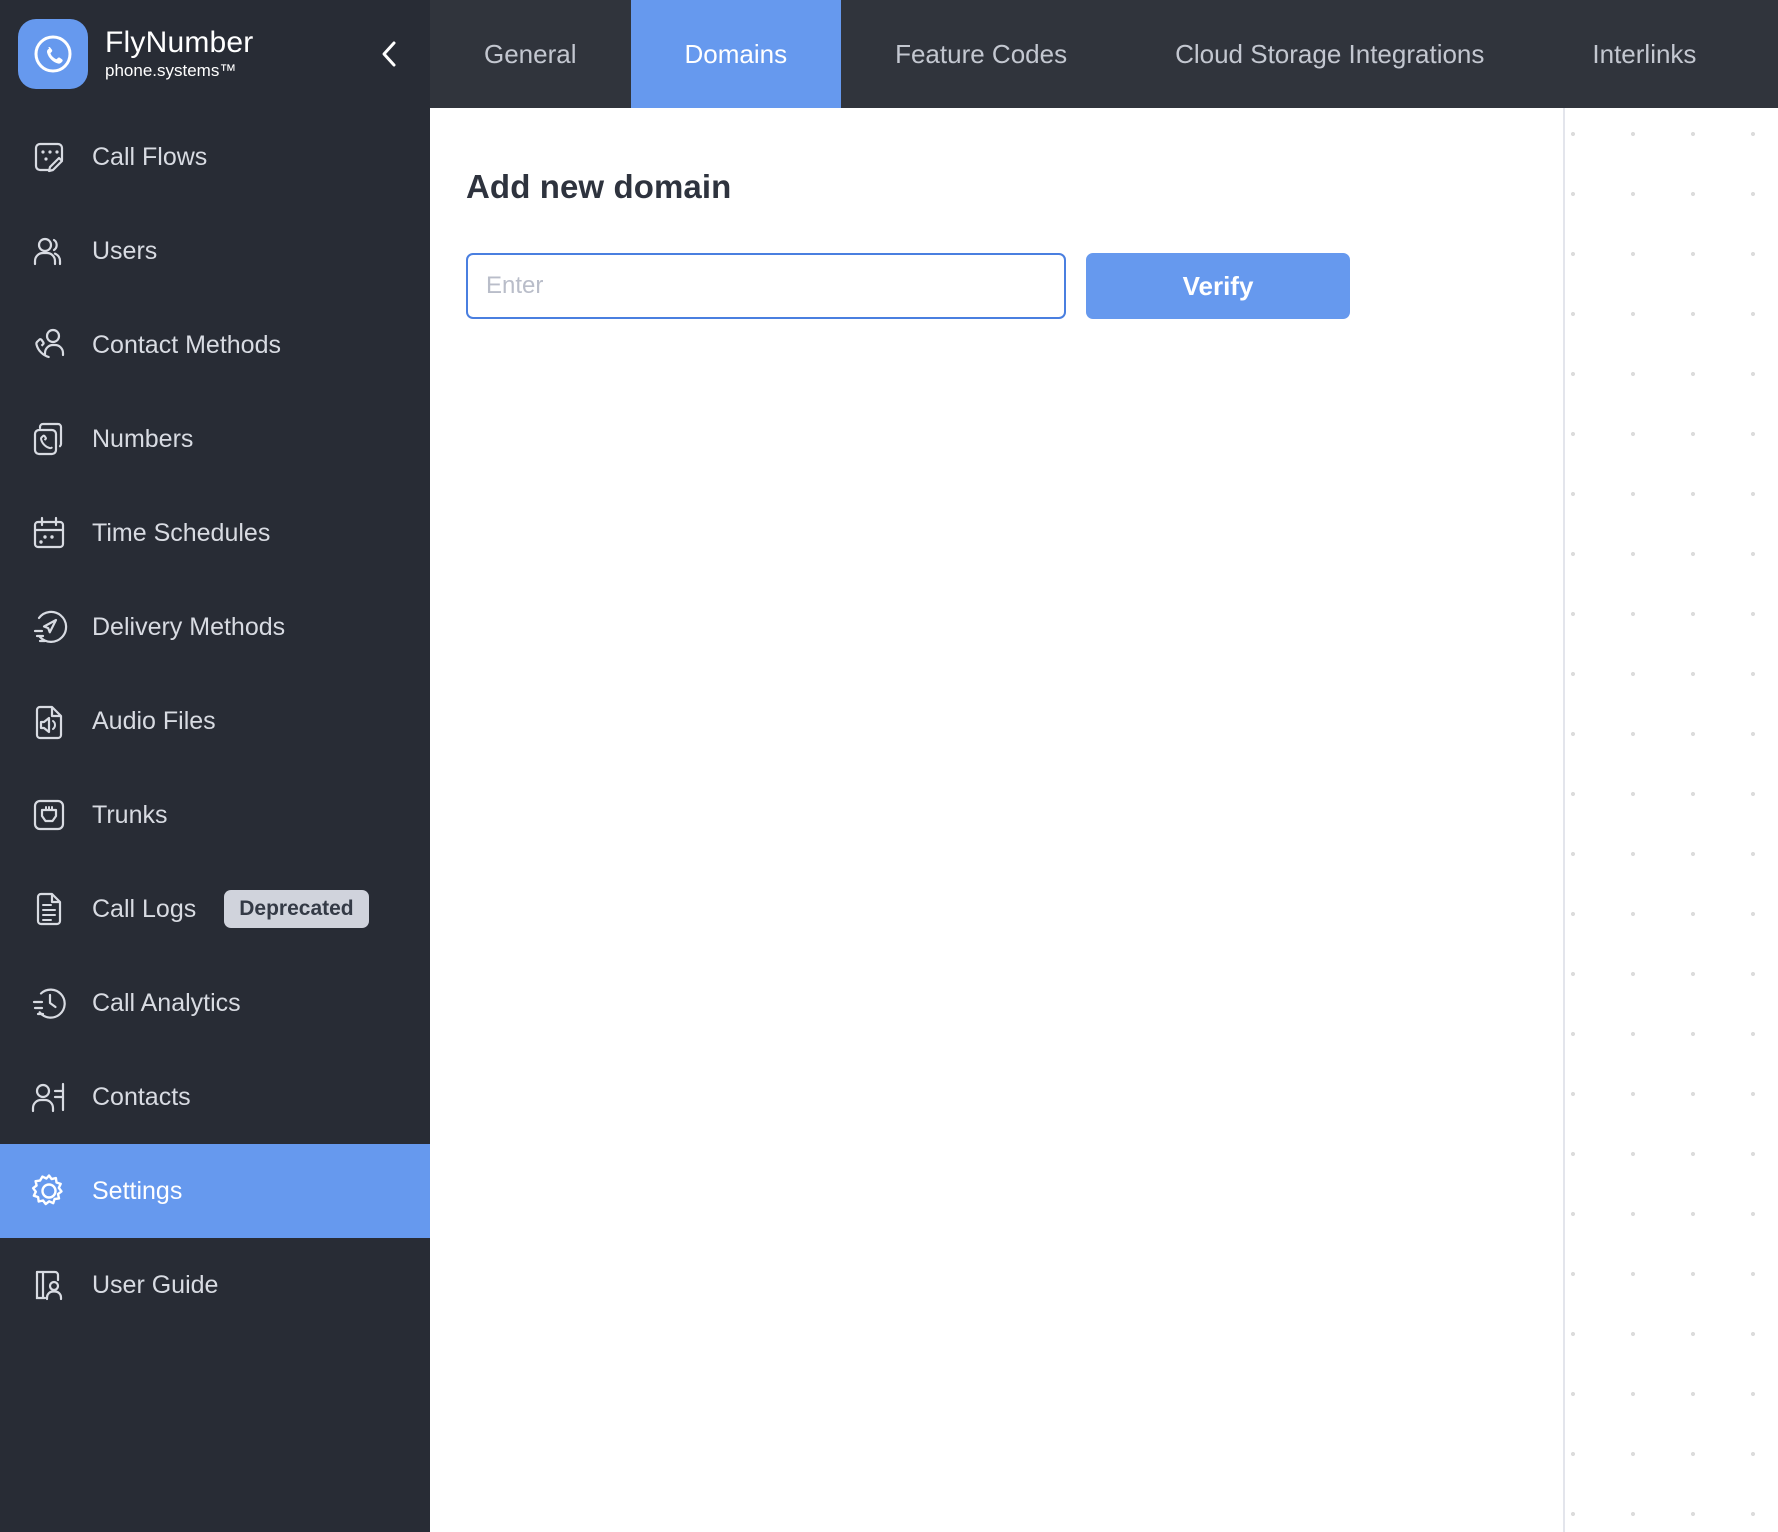  Describe the element at coordinates (49, 345) in the screenshot. I see `contact-methods-icon` at that location.